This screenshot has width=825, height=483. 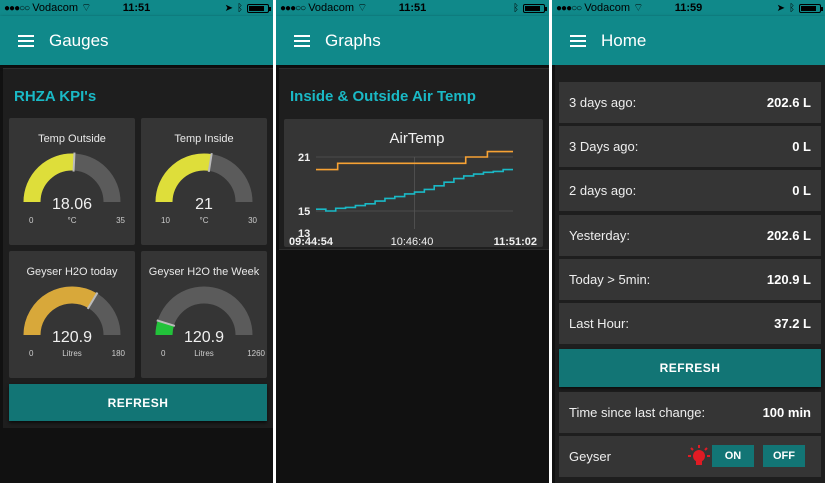 I want to click on page-title: Graphs, so click(x=353, y=40).